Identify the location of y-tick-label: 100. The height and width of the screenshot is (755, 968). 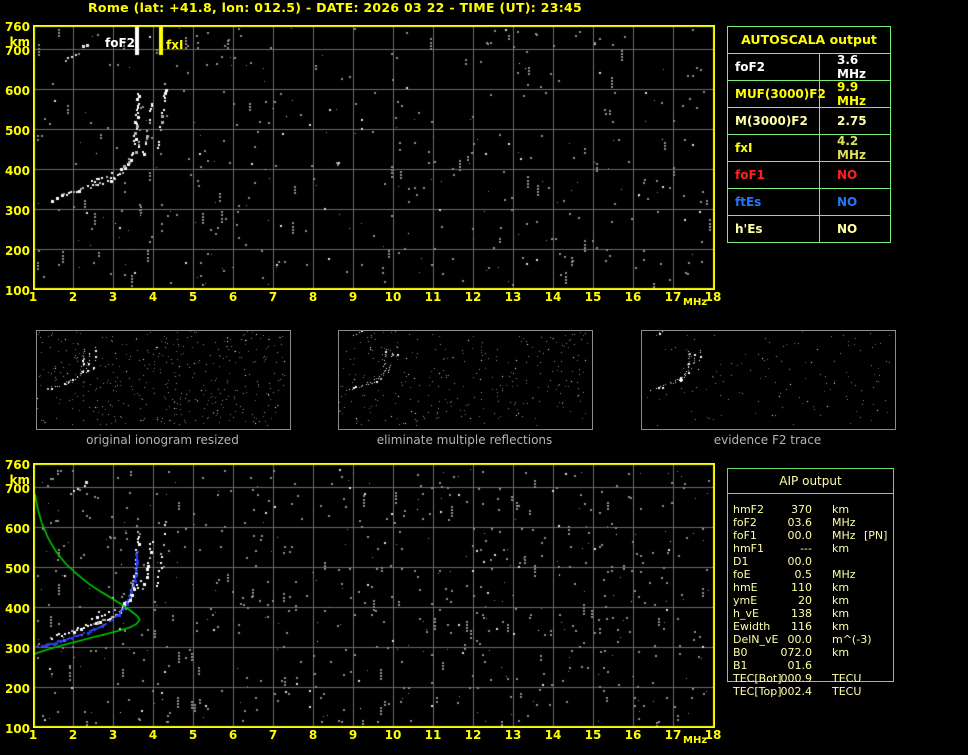
(17, 291).